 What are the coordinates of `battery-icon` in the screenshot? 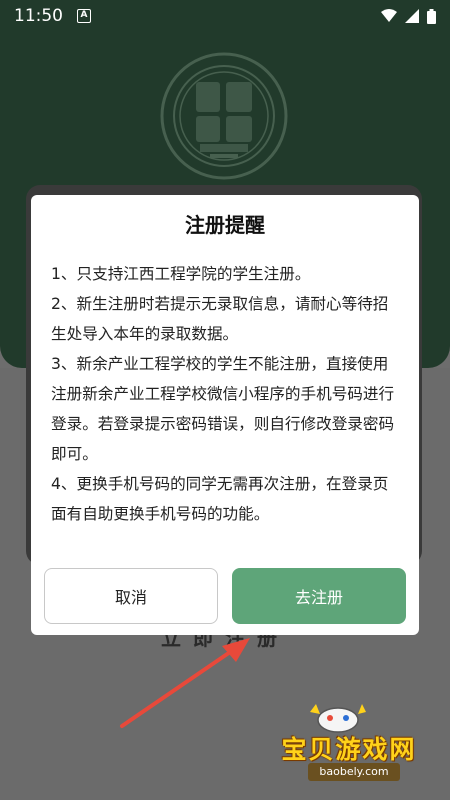 It's located at (431, 16).